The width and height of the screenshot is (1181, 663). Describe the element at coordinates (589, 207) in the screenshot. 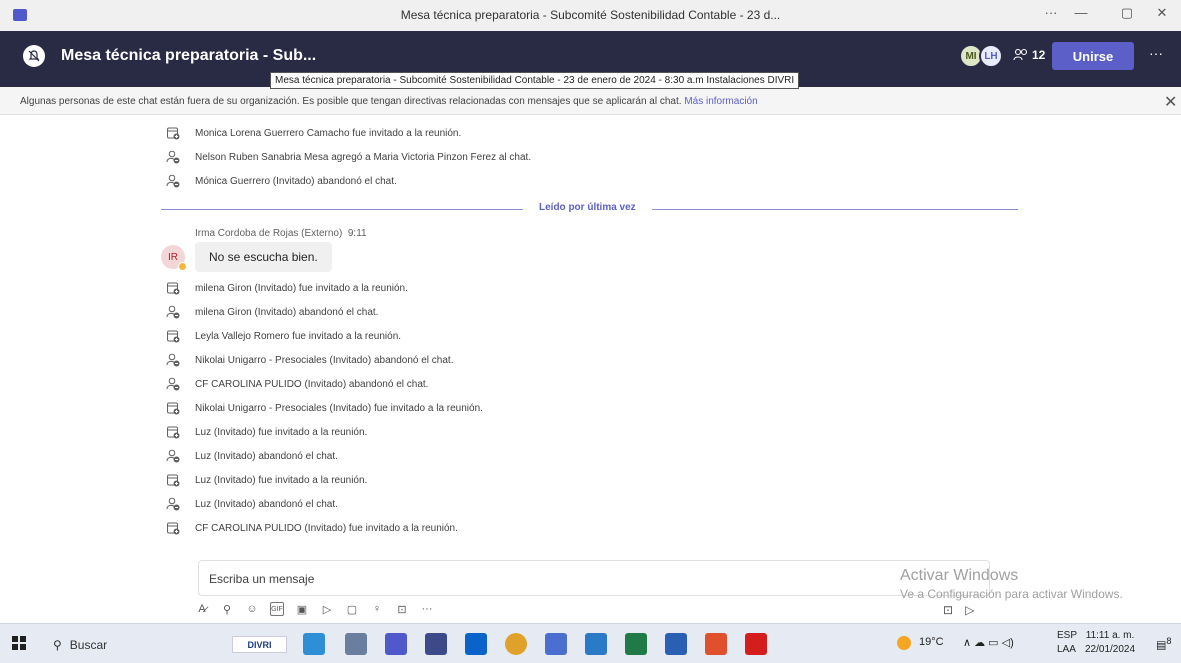

I see `last-read-divider: Leído por última vez` at that location.